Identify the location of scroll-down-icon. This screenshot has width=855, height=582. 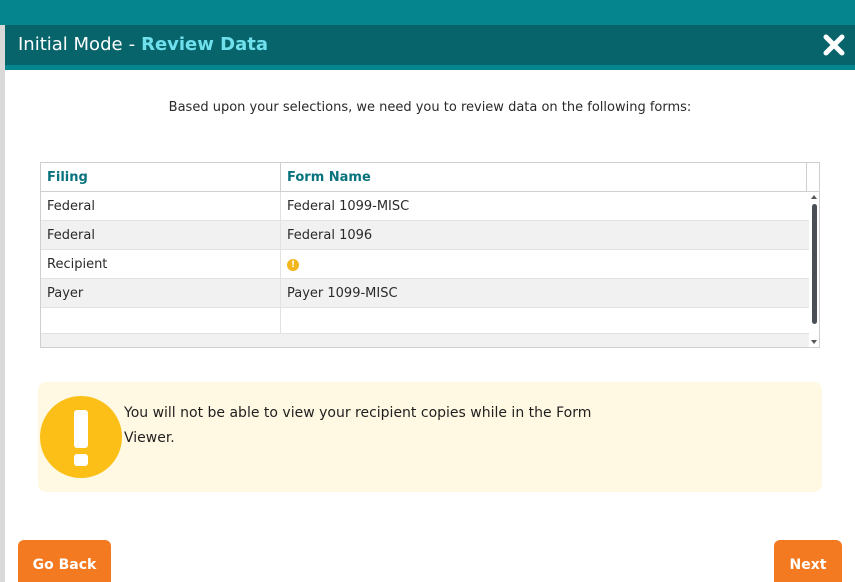
(814, 342).